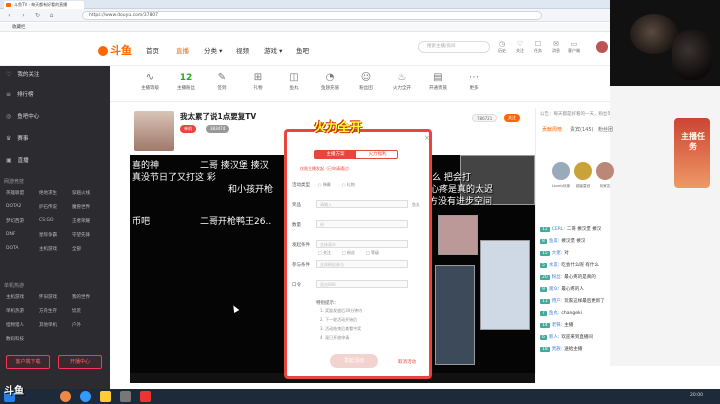 The width and height of the screenshot is (720, 404). What do you see at coordinates (76, 325) in the screenshot?
I see `sidebar-game-link: 户外` at bounding box center [76, 325].